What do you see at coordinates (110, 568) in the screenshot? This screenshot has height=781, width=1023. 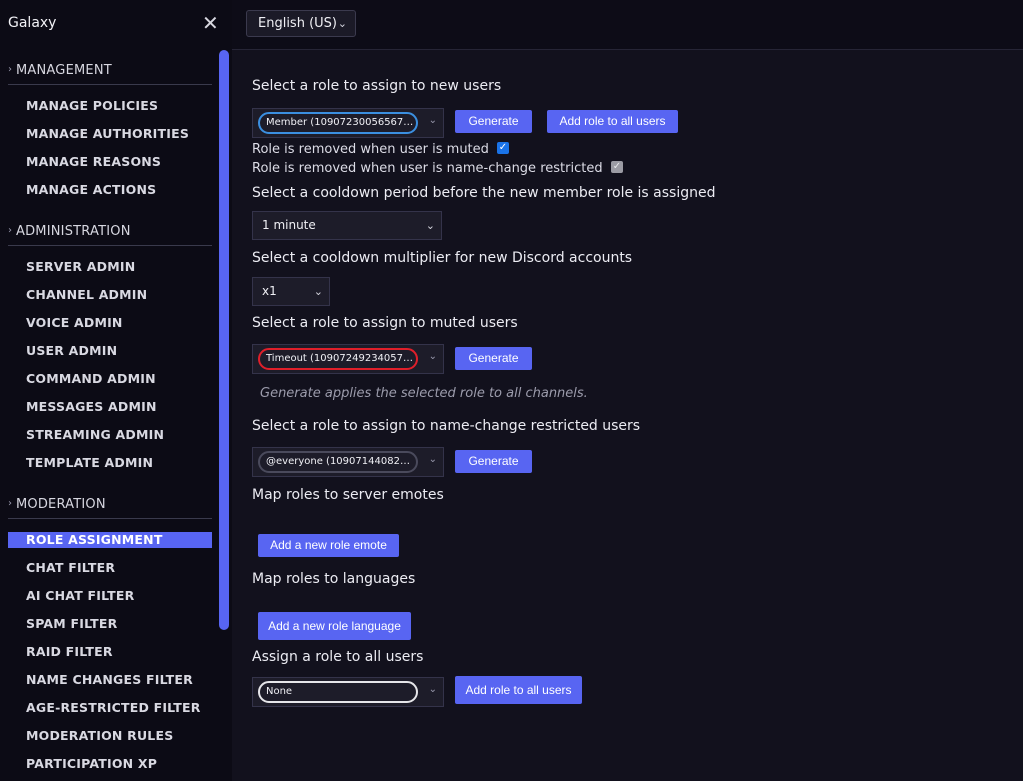 I see `sidebar-item-chat-filter: CHAT FILTER` at bounding box center [110, 568].